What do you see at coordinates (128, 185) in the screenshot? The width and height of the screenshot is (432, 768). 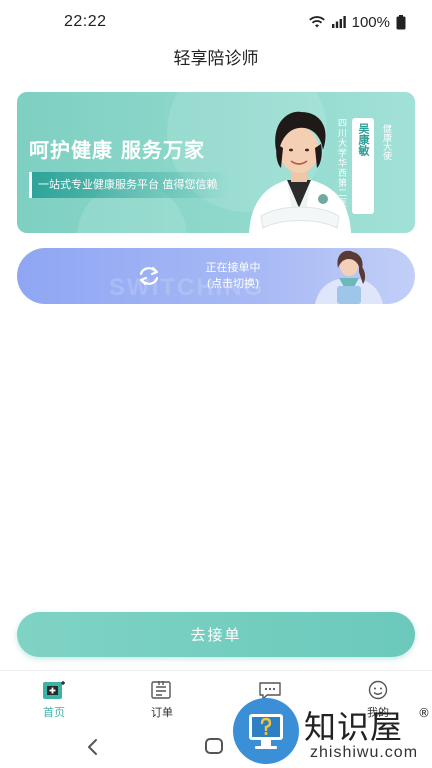 I see `banner-tagline: 一站式专业健康服务平台 值得您信赖` at bounding box center [128, 185].